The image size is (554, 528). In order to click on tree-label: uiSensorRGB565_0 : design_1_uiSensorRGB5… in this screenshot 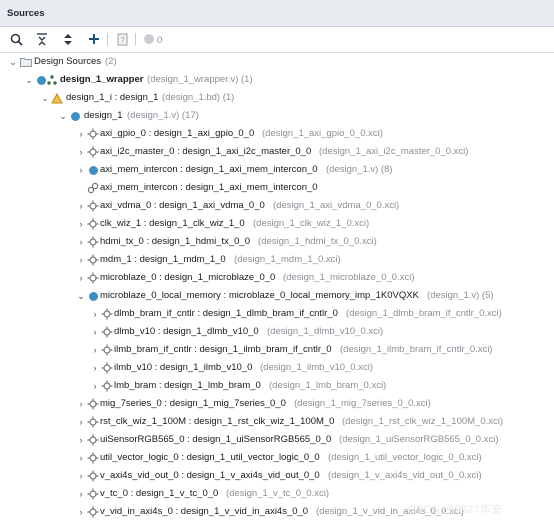, I will do `click(216, 439)`.